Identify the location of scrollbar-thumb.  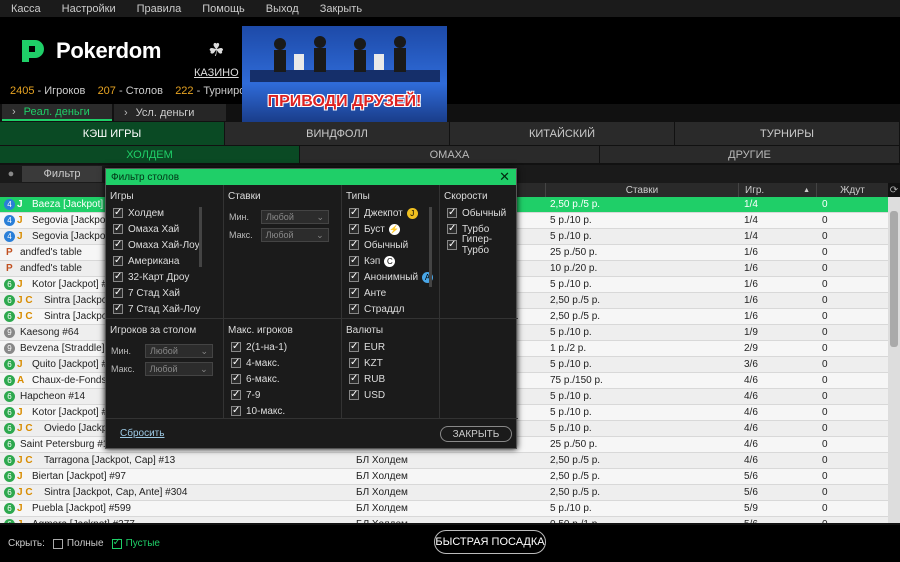
(894, 279).